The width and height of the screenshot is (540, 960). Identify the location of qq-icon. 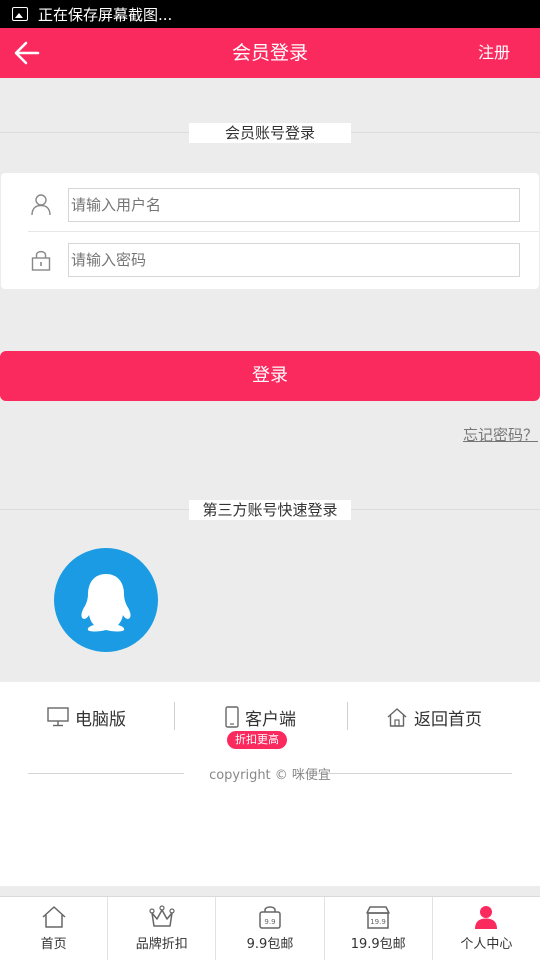
(106, 603).